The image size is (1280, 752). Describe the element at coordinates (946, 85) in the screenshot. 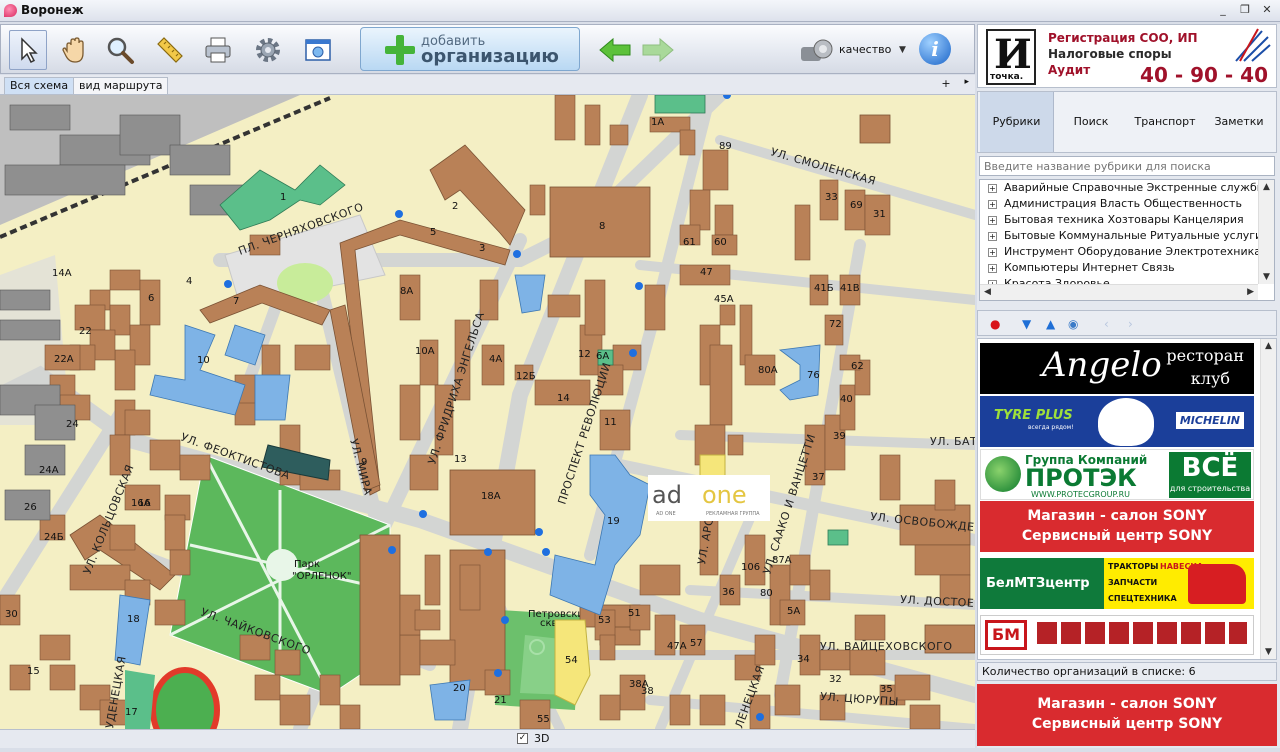

I see `add-tab-button: +` at that location.